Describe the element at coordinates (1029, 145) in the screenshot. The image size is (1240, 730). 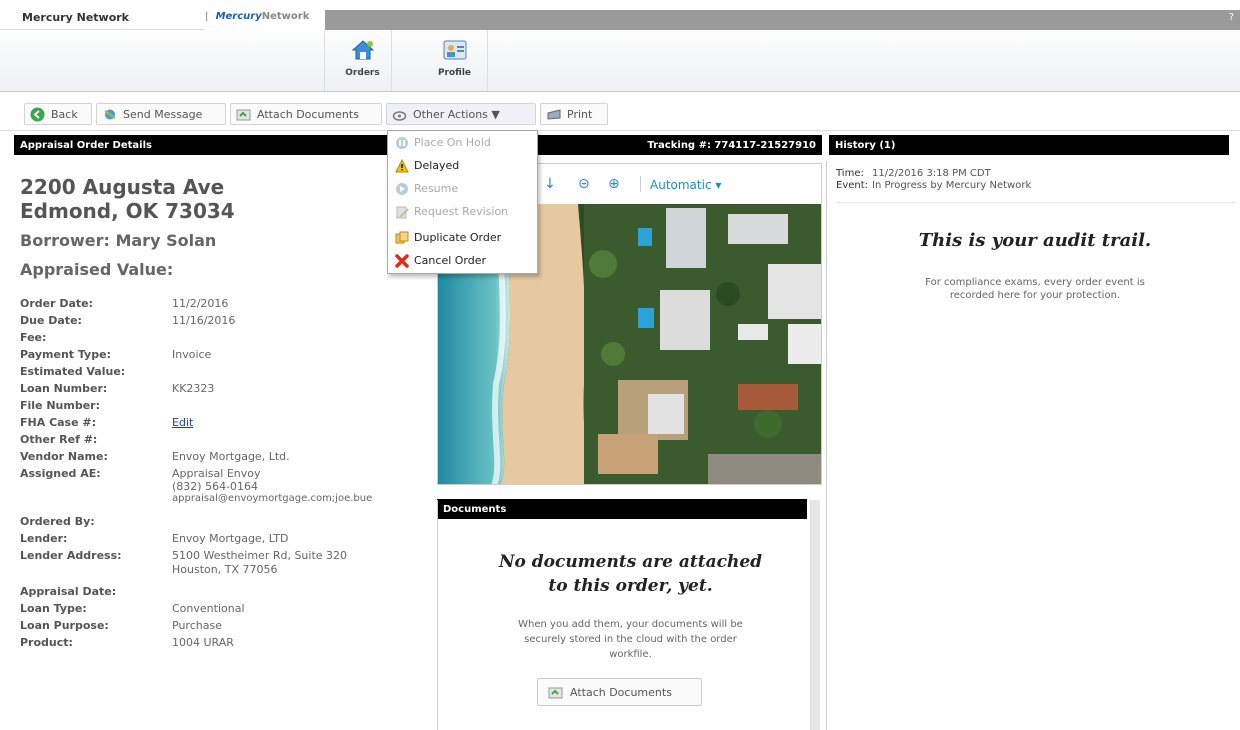
I see `history-header: History (1)` at that location.